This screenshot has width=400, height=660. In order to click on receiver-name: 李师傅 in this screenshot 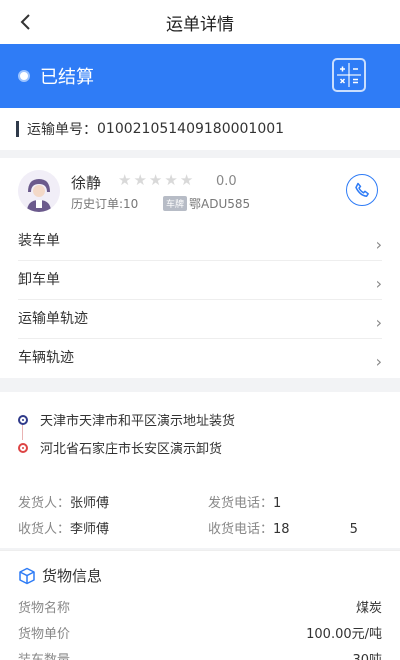, I will do `click(90, 529)`.